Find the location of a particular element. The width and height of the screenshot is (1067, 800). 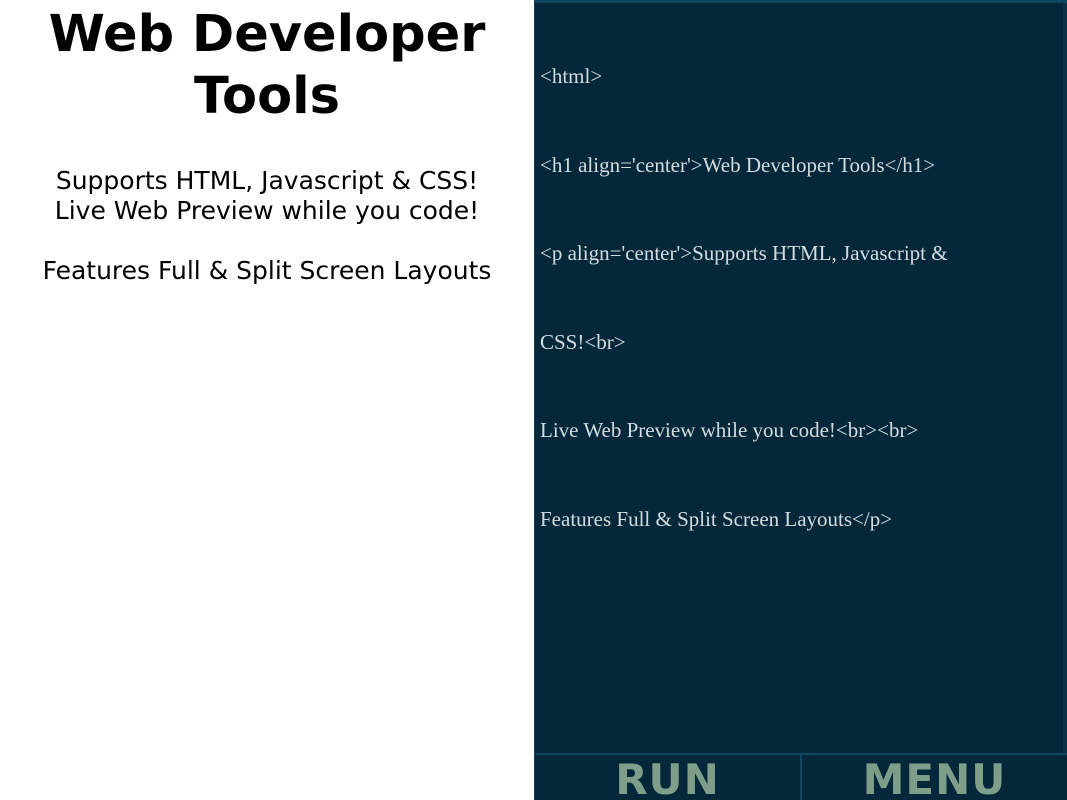

run-button: RUN is located at coordinates (667, 777).